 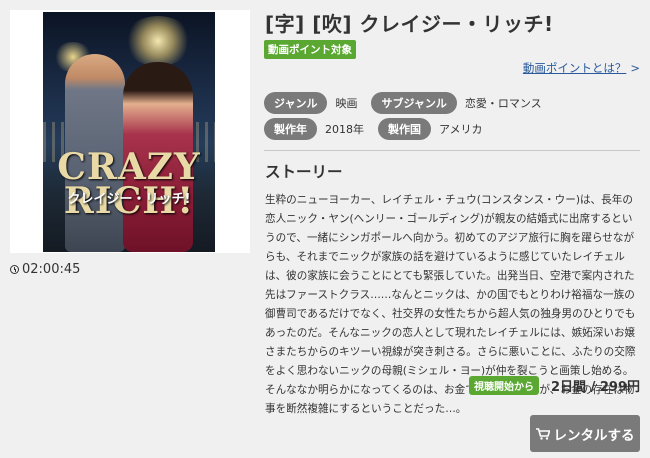 What do you see at coordinates (461, 129) in the screenshot?
I see `country-value: アメリカ` at bounding box center [461, 129].